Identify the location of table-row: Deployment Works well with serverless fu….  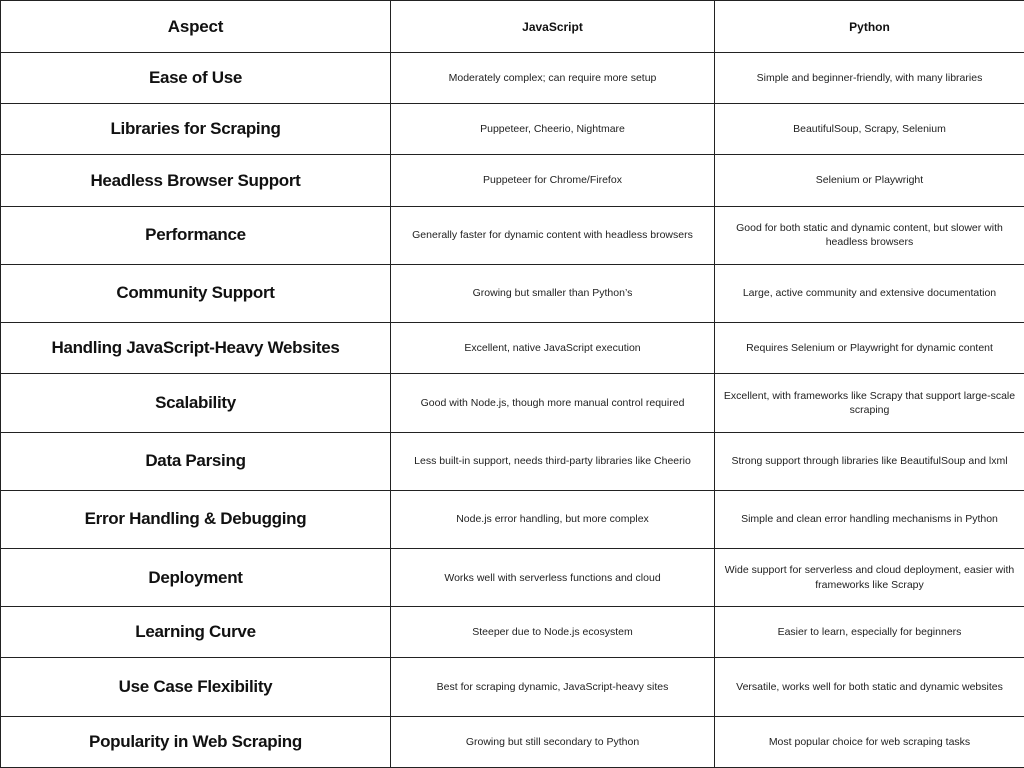
(512, 577).